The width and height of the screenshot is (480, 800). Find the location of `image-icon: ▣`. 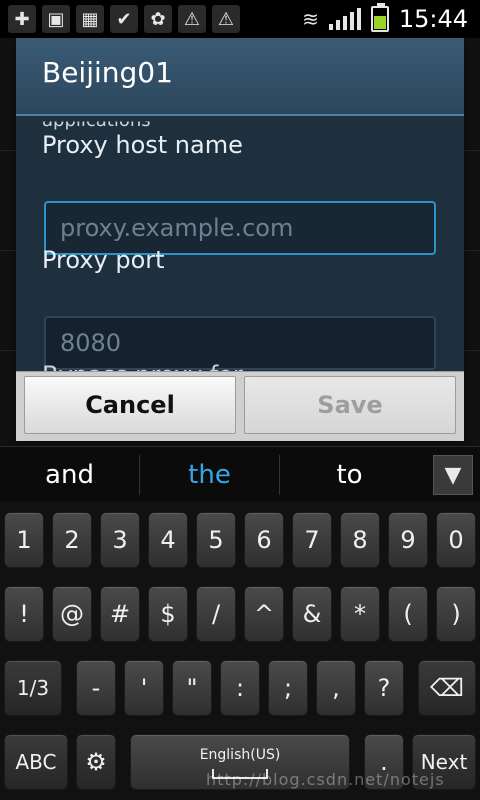

image-icon: ▣ is located at coordinates (56, 19).